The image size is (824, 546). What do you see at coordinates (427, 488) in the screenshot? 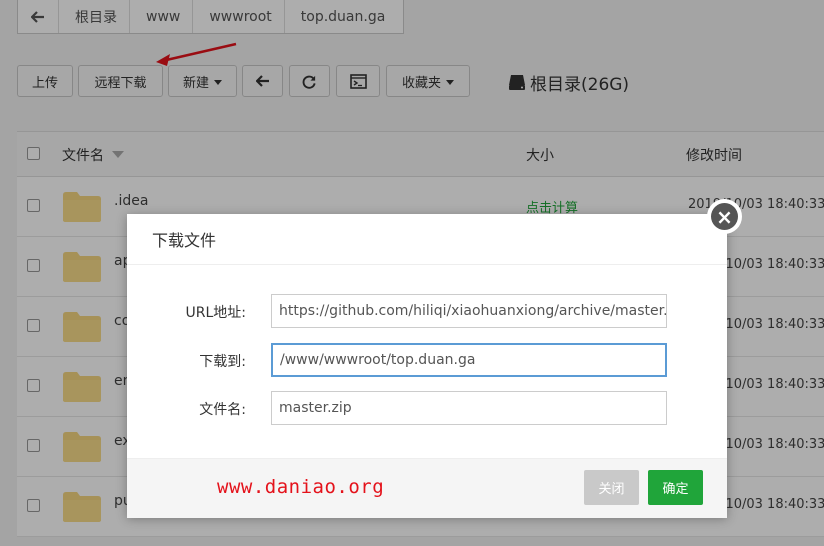
I see `dialog-footer: www.daniao.org 关闭 确定` at bounding box center [427, 488].